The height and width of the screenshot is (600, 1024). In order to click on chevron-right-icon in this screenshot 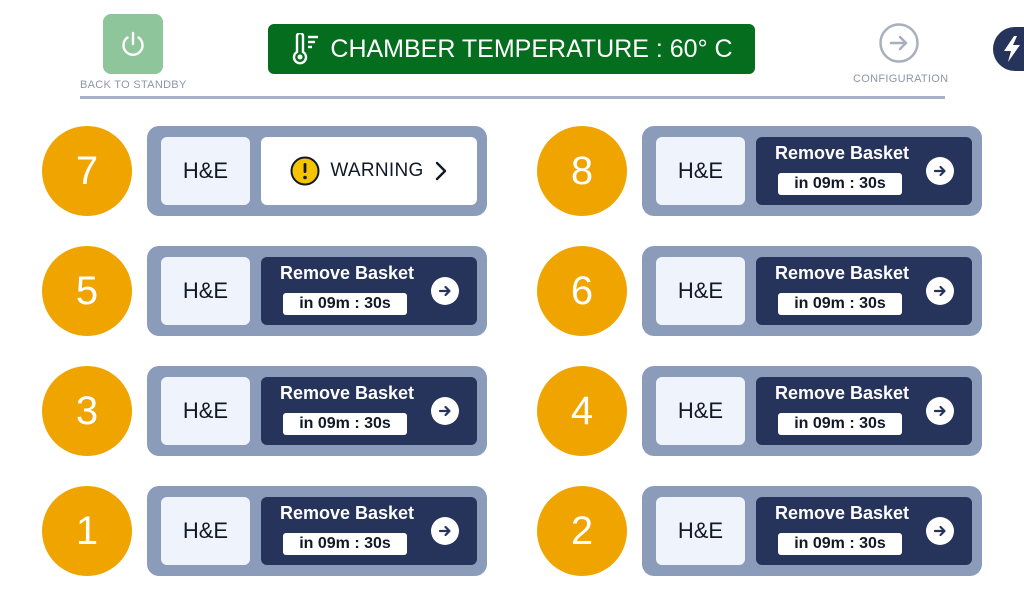, I will do `click(440, 171)`.